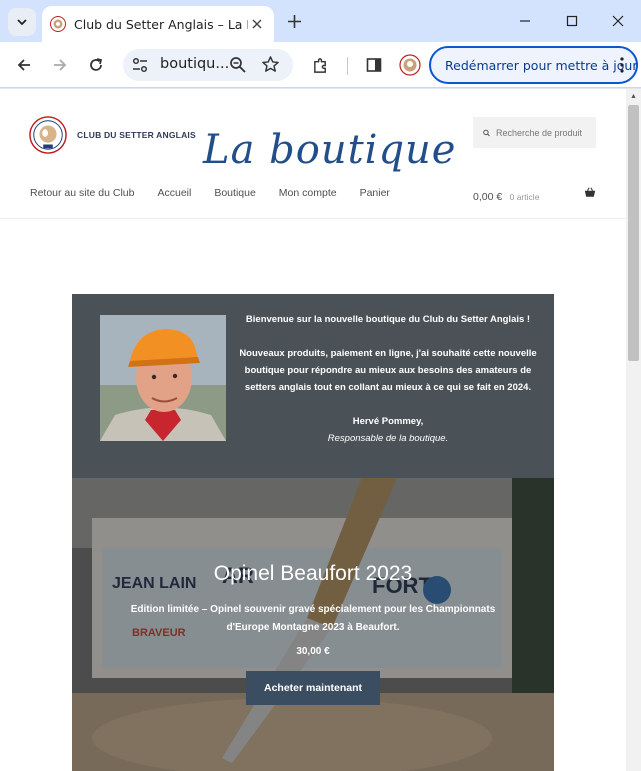 Image resolution: width=641 pixels, height=771 pixels. I want to click on scroll-up-arrow-icon: ▲, so click(633, 96).